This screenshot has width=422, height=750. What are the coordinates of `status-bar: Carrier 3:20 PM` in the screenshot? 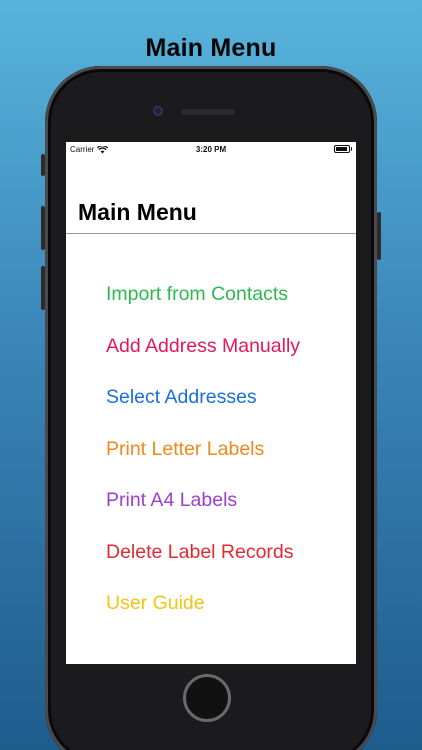 It's located at (211, 150).